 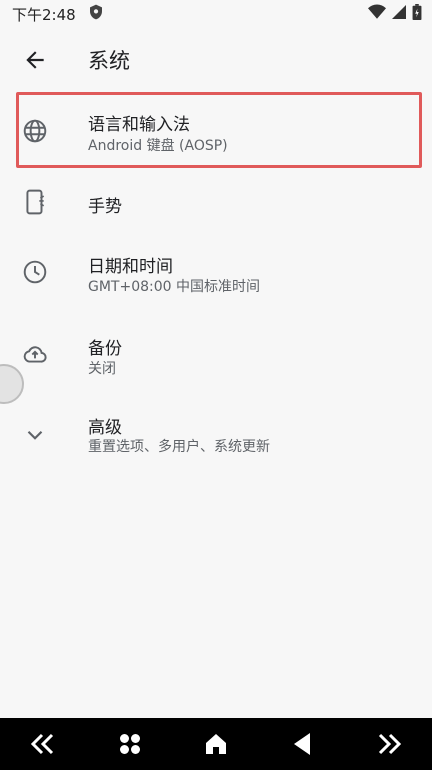 What do you see at coordinates (302, 744) in the screenshot?
I see `back-triangle-icon` at bounding box center [302, 744].